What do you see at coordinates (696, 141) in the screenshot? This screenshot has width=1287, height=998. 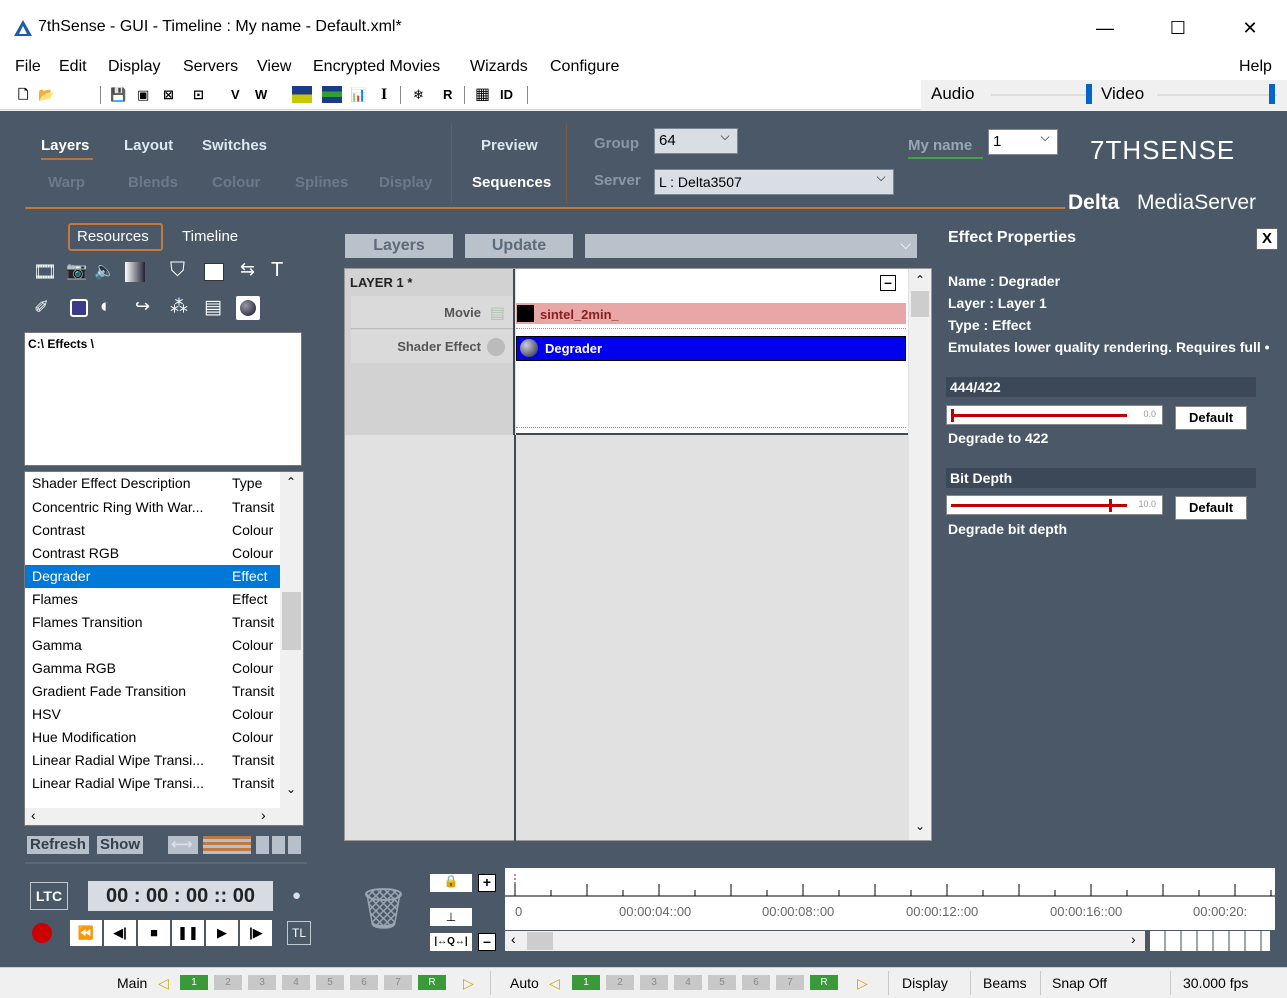 I see `group-select: 64 ⌵` at bounding box center [696, 141].